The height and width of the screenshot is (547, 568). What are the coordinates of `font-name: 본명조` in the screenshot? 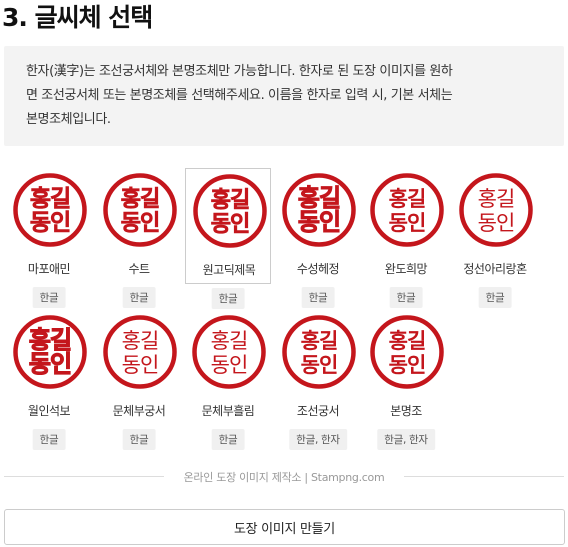 It's located at (406, 411).